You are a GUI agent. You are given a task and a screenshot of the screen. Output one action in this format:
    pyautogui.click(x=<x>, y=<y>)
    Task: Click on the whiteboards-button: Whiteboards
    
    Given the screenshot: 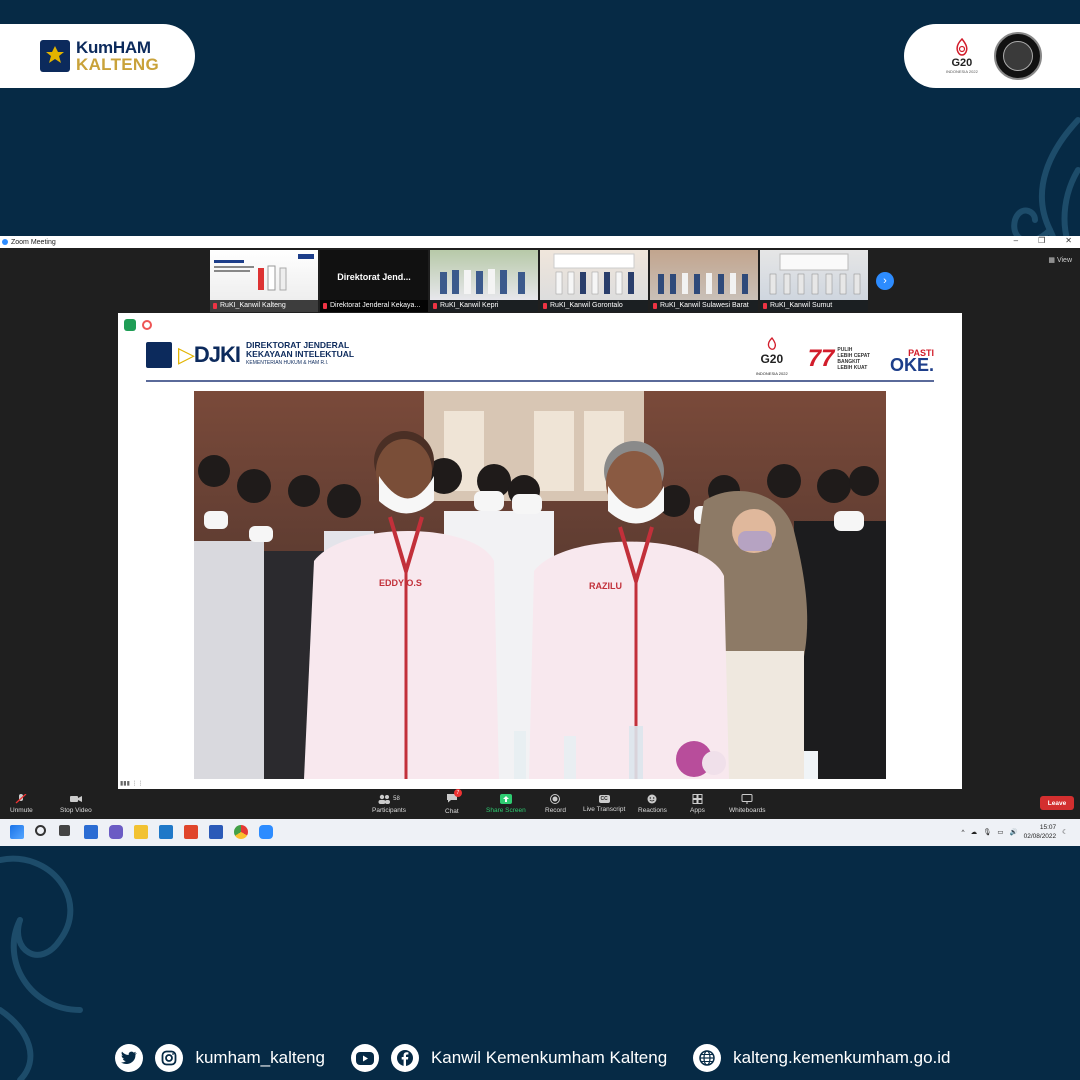 What is the action you would take?
    pyautogui.click(x=747, y=804)
    